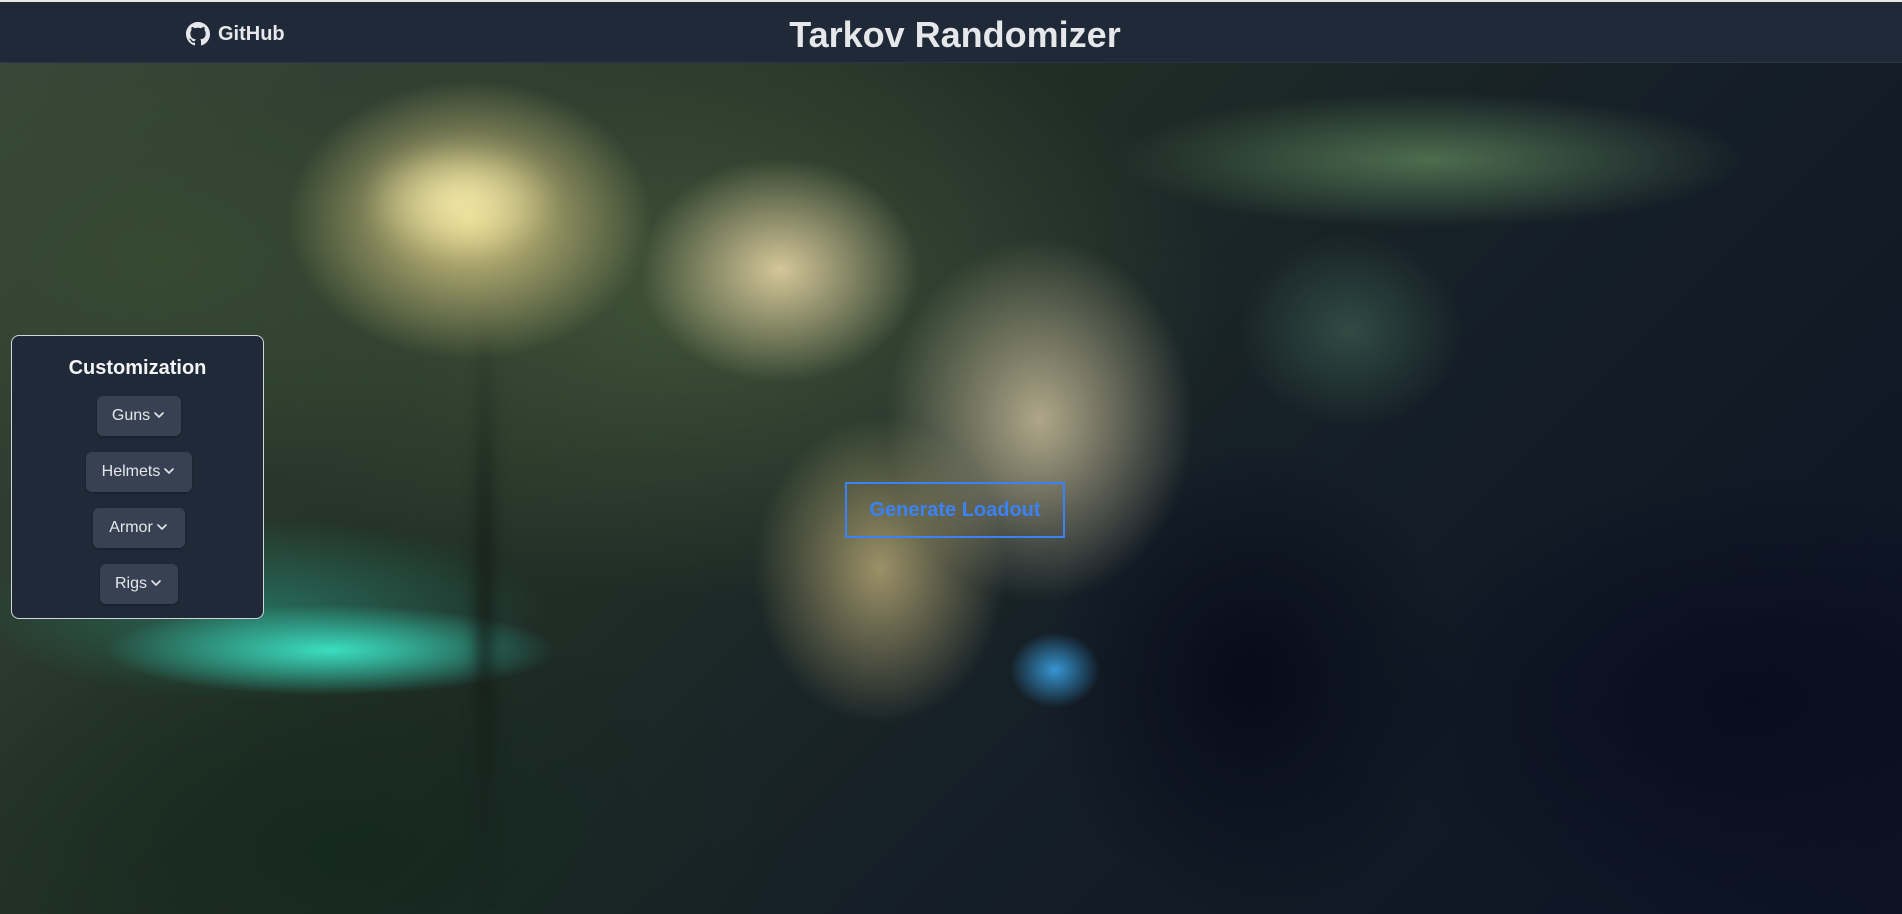 The width and height of the screenshot is (1902, 914). I want to click on armor-dropdown-label: Armor, so click(131, 527).